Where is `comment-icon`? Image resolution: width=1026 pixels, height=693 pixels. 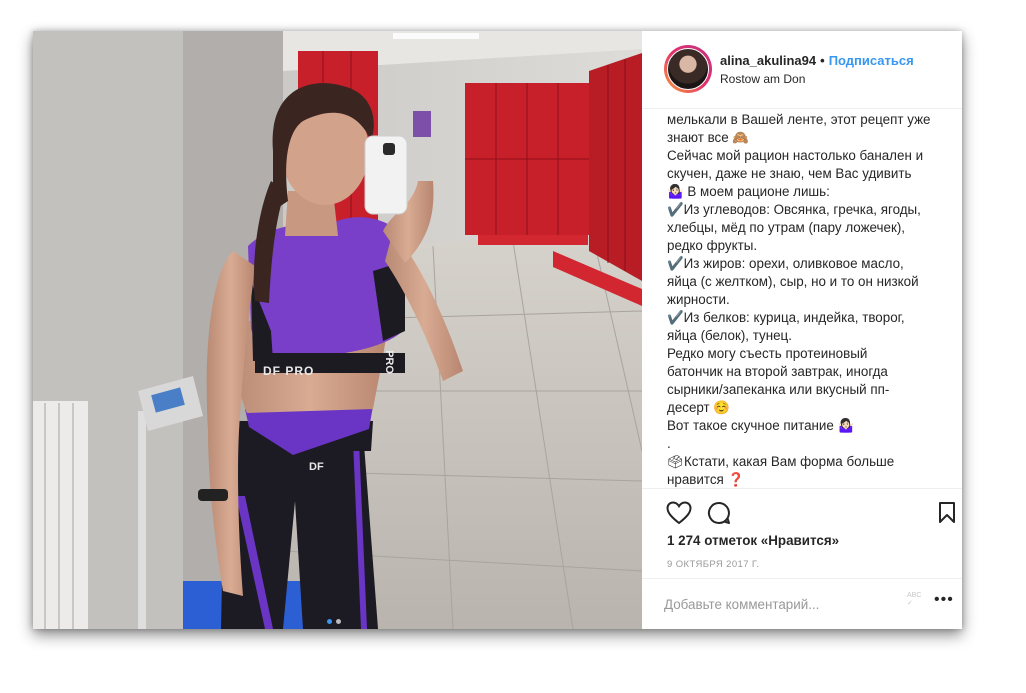
comment-icon is located at coordinates (718, 512).